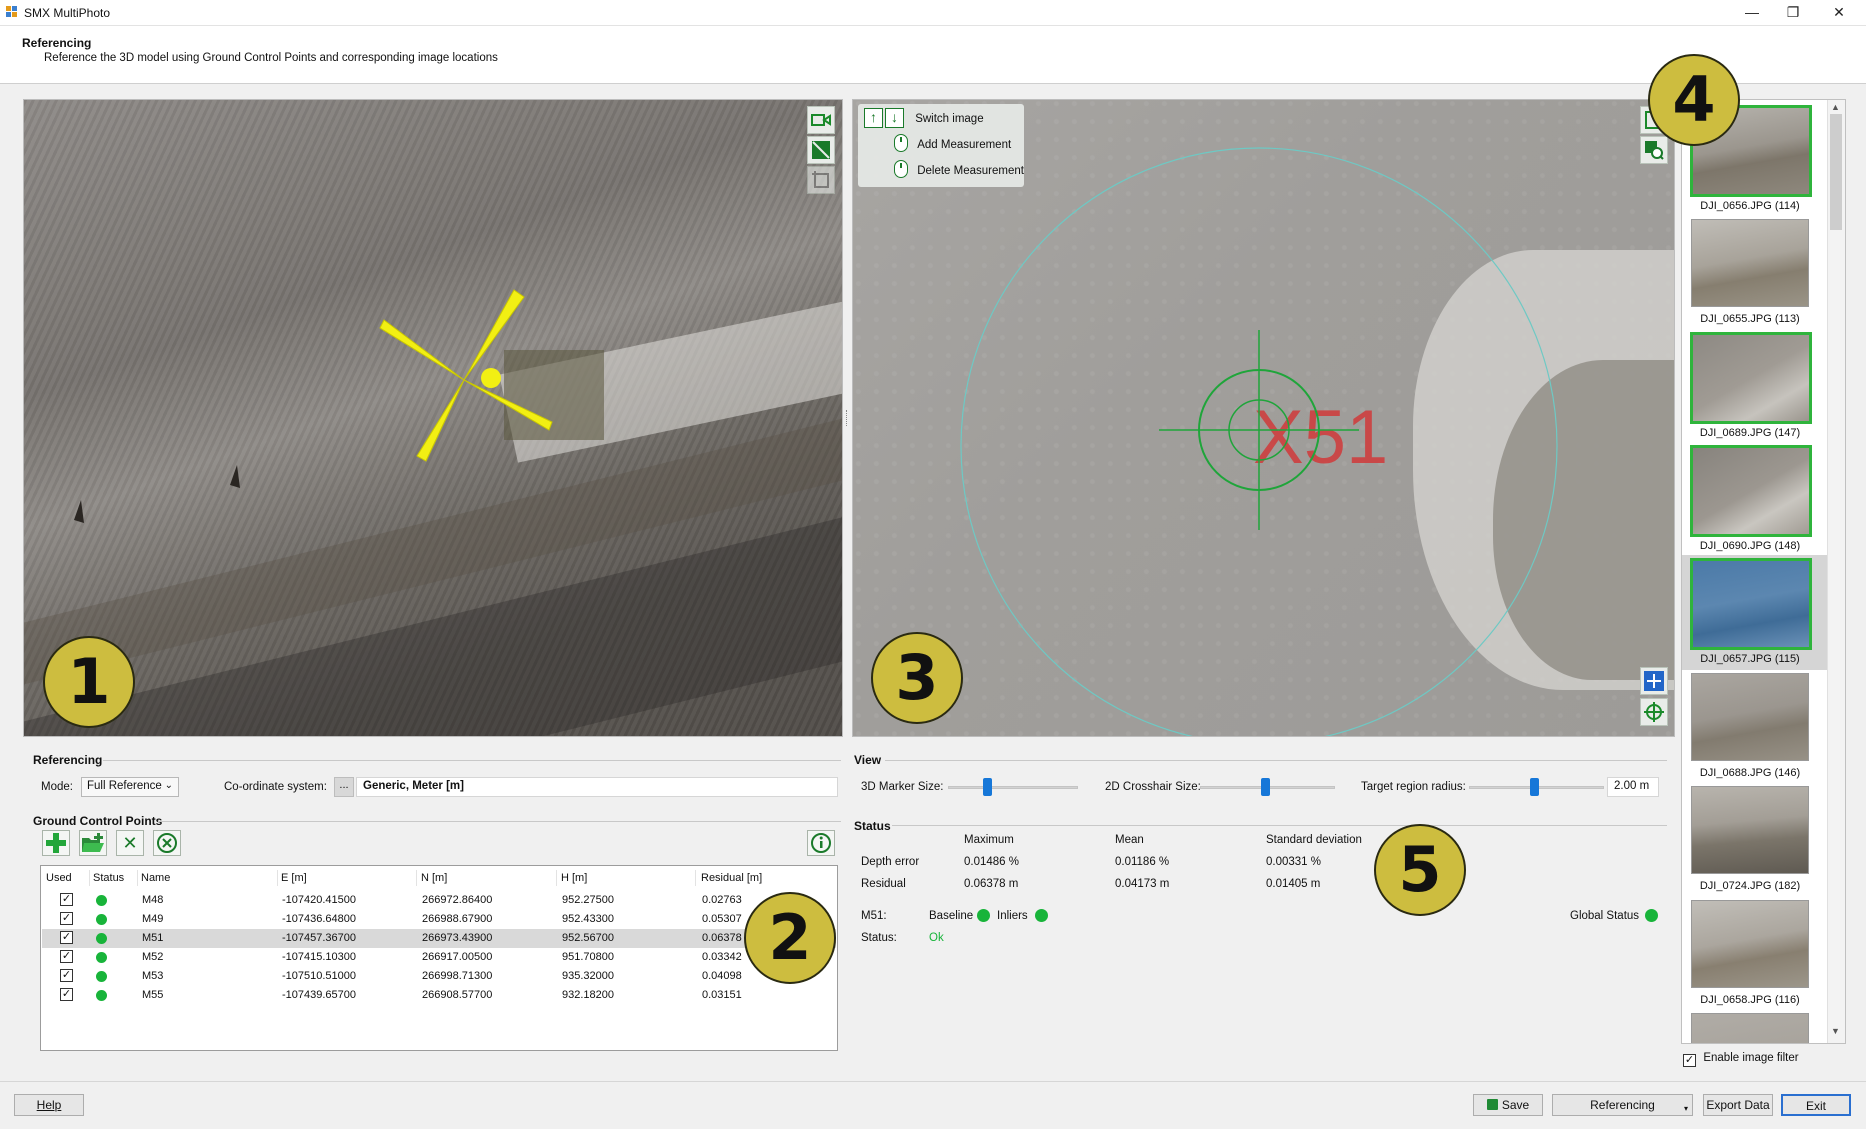  I want to click on arrow-up-icon: ↑, so click(873, 118).